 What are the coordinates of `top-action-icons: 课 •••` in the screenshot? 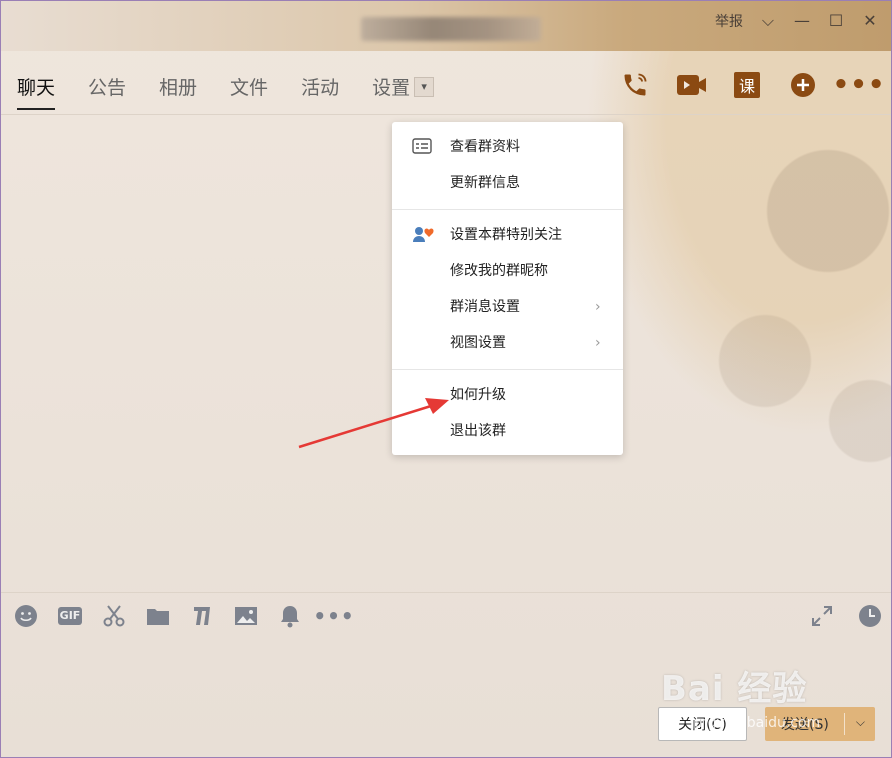 It's located at (751, 85).